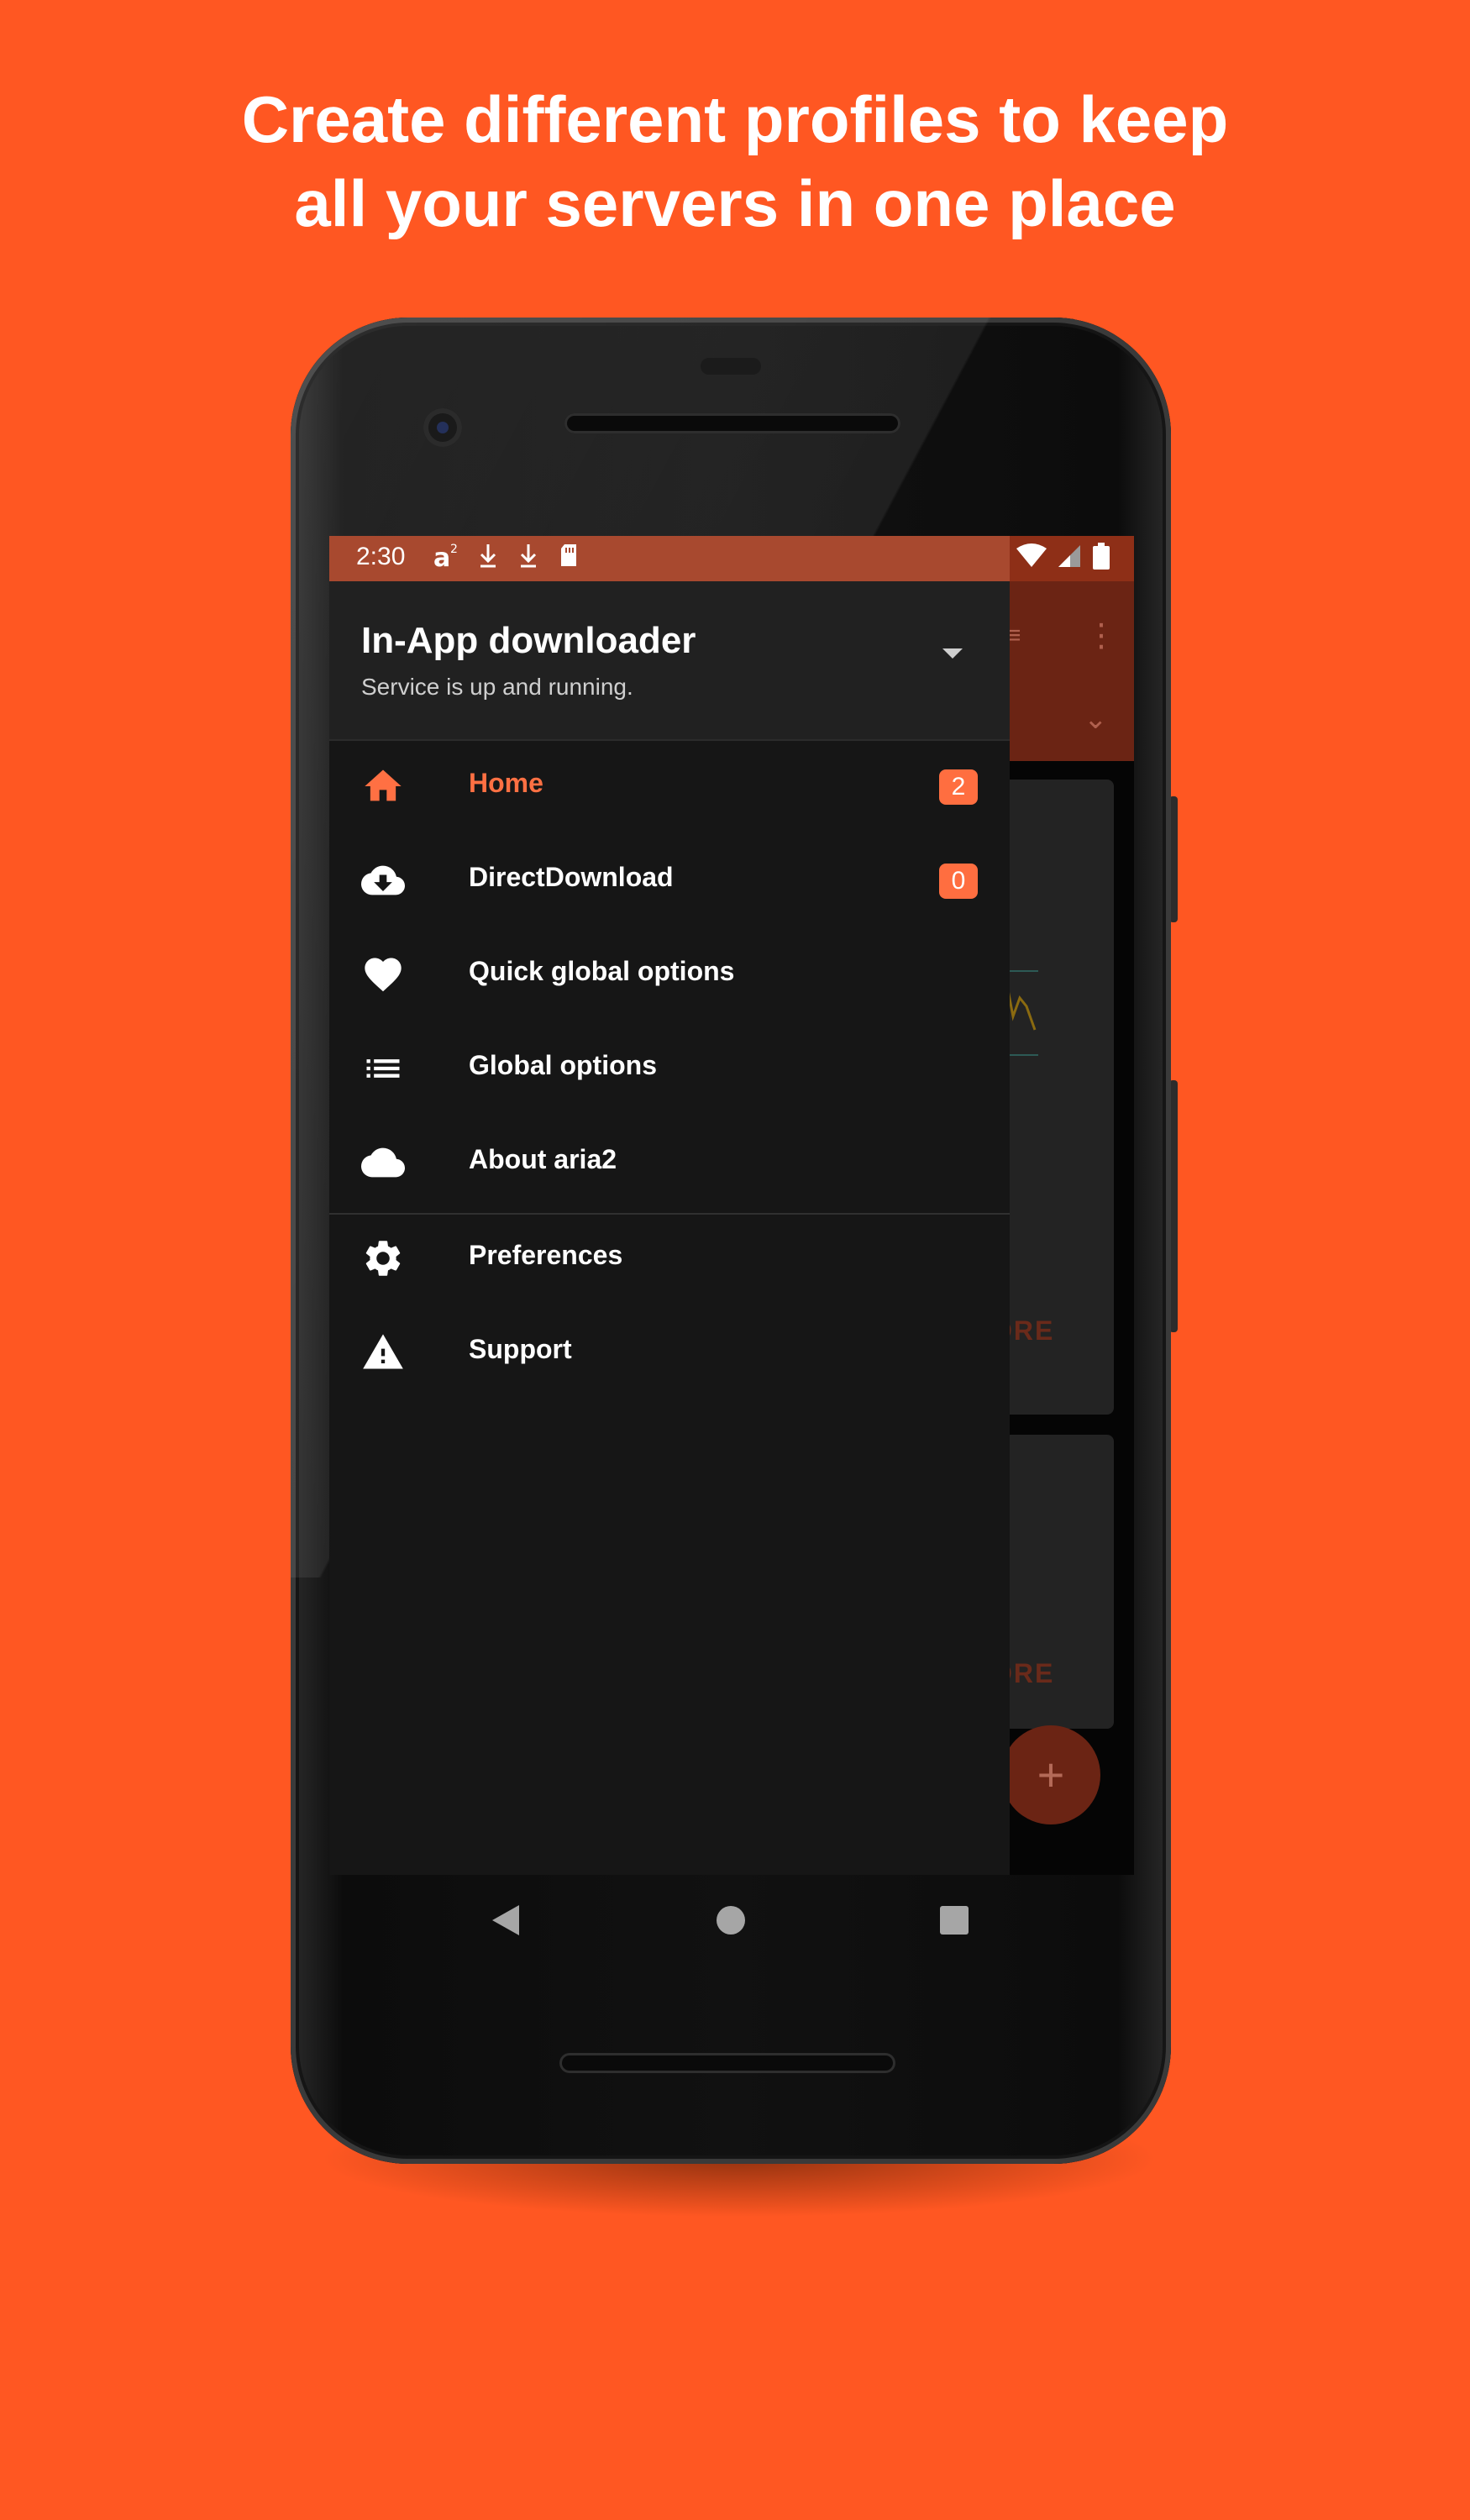  I want to click on drawer-item-label: DirectDownload, so click(571, 877).